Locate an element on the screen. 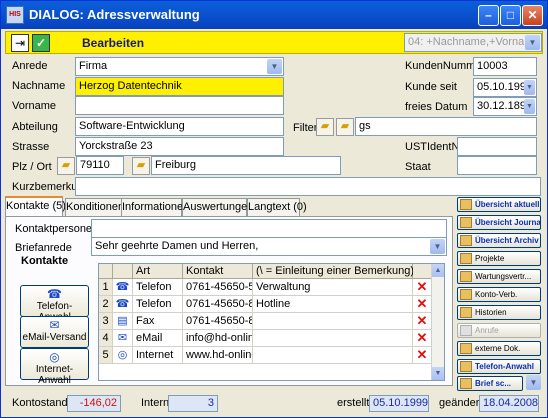  strasse-label: Strasse is located at coordinates (31, 147).